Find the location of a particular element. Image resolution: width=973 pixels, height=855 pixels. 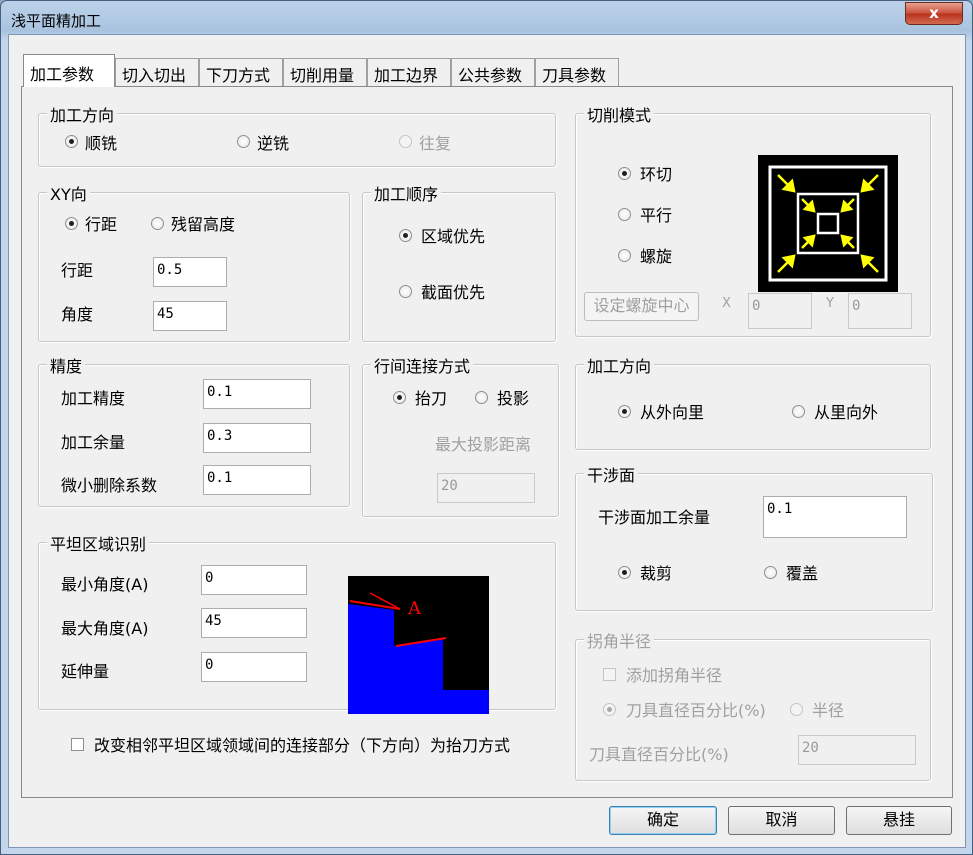

parallel-label: 平行 is located at coordinates (656, 214).